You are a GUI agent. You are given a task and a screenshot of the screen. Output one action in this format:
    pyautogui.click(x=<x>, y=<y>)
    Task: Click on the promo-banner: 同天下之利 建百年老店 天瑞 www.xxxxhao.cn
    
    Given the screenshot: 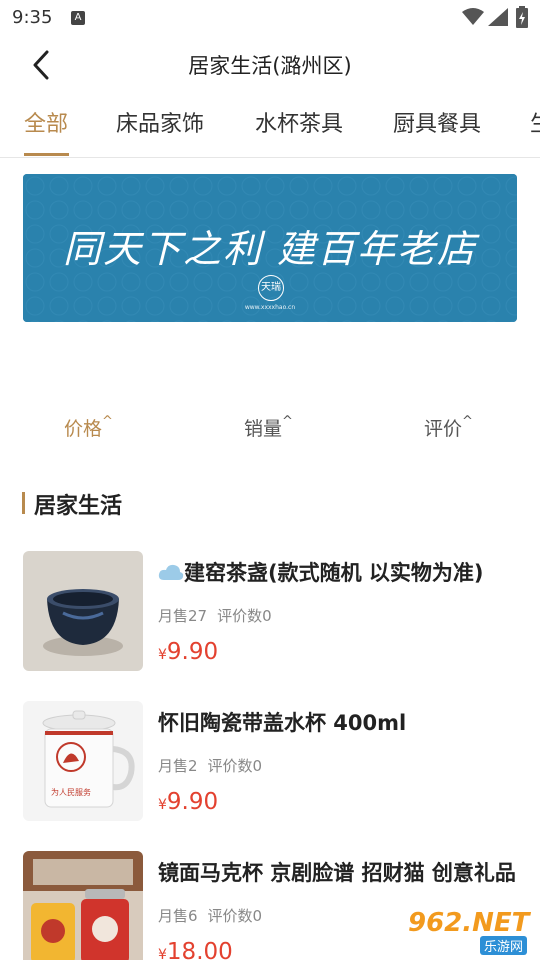 What is the action you would take?
    pyautogui.click(x=270, y=248)
    